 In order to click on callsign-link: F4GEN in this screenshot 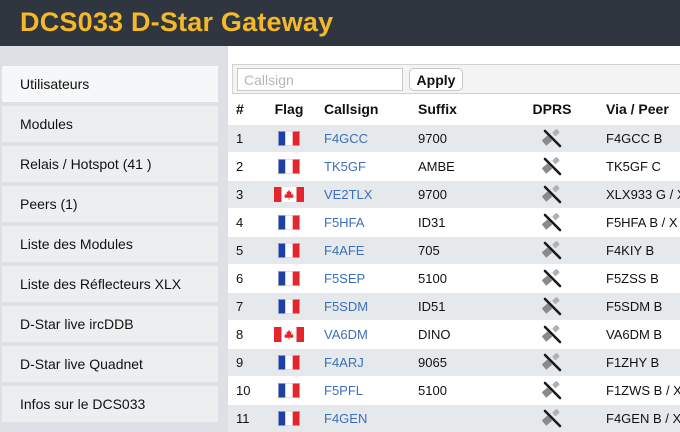, I will do `click(345, 418)`.